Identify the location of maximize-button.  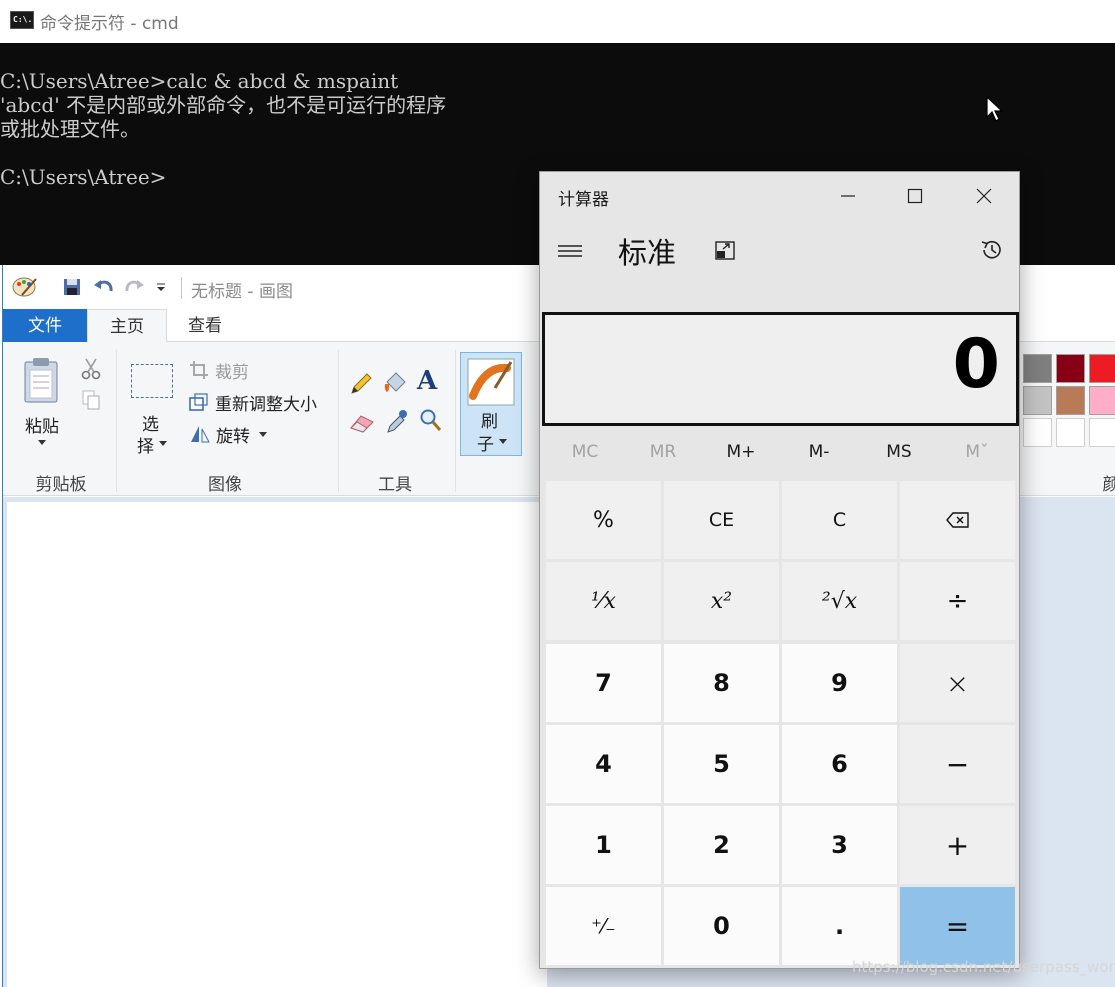
(915, 196).